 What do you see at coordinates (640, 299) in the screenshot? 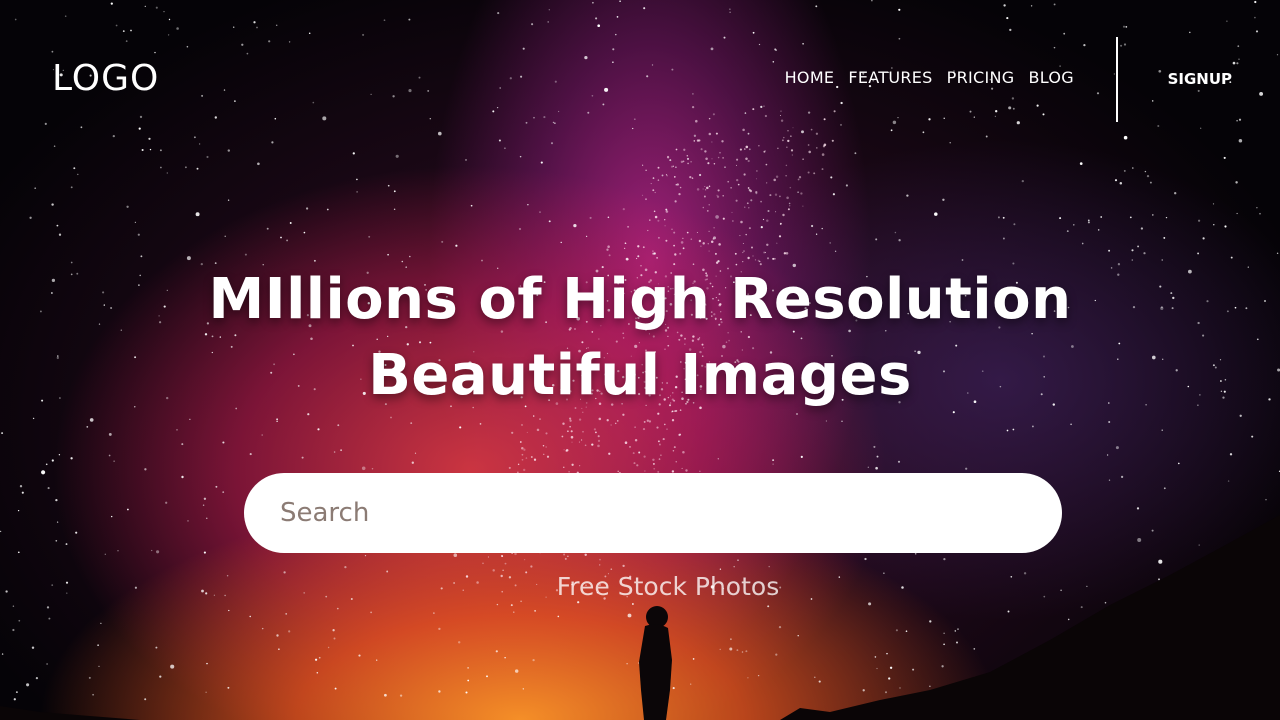
I see `headline-line-1: MIllions of High Resolution` at bounding box center [640, 299].